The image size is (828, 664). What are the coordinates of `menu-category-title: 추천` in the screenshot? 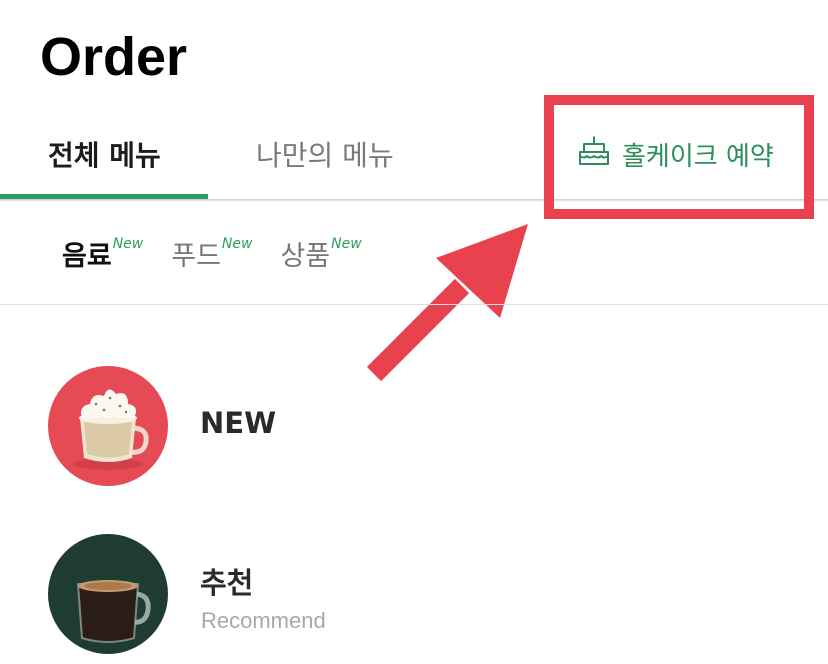 It's located at (227, 583).